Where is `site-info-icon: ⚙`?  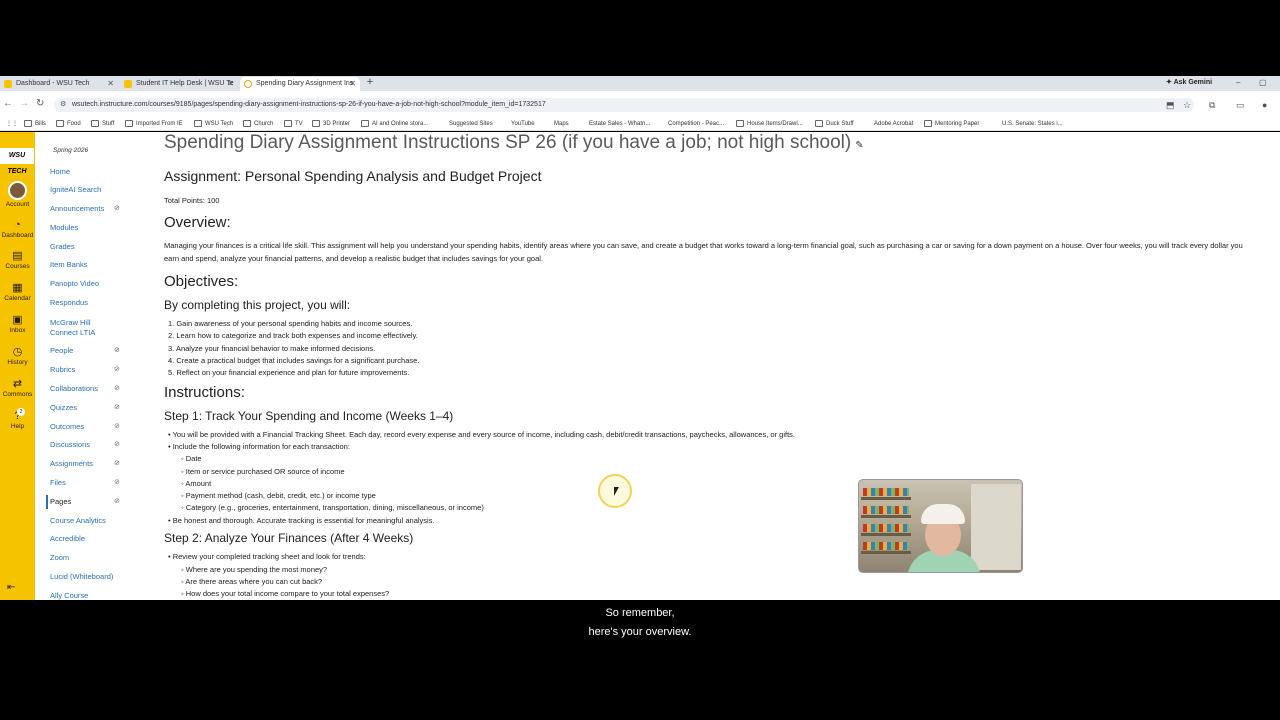
site-info-icon: ⚙ is located at coordinates (63, 105).